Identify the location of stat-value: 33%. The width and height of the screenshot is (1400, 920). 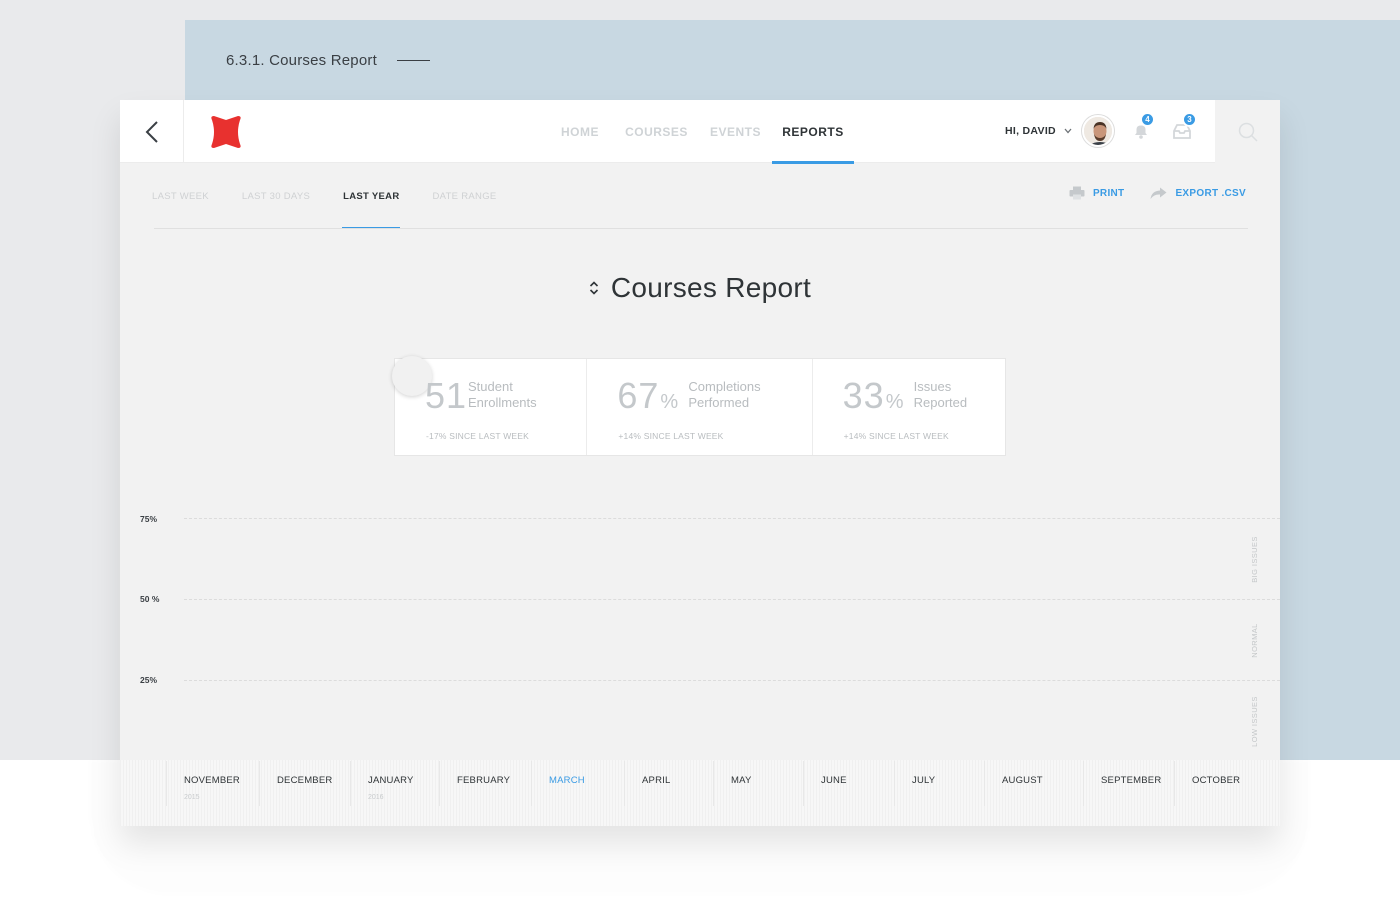
(874, 396).